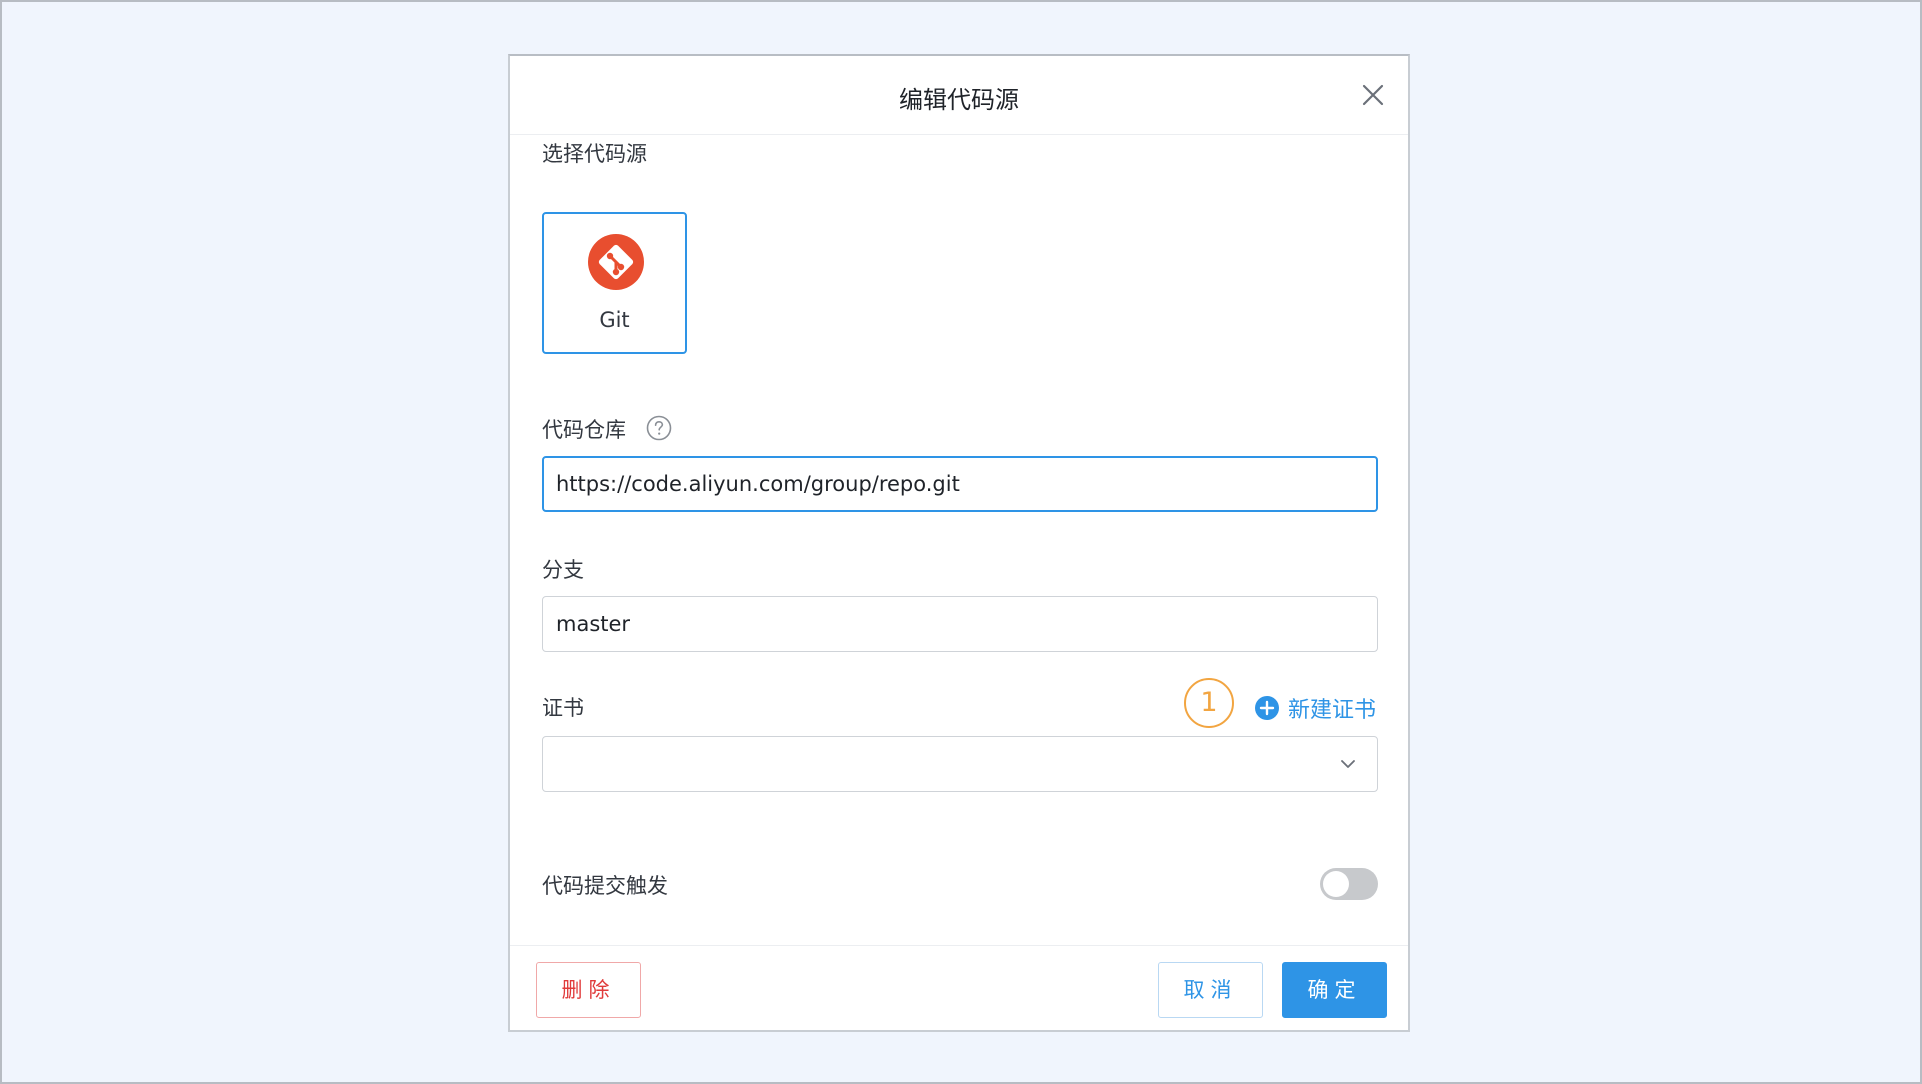 The height and width of the screenshot is (1084, 1922). I want to click on dialog-header: 编辑代码源, so click(959, 95).